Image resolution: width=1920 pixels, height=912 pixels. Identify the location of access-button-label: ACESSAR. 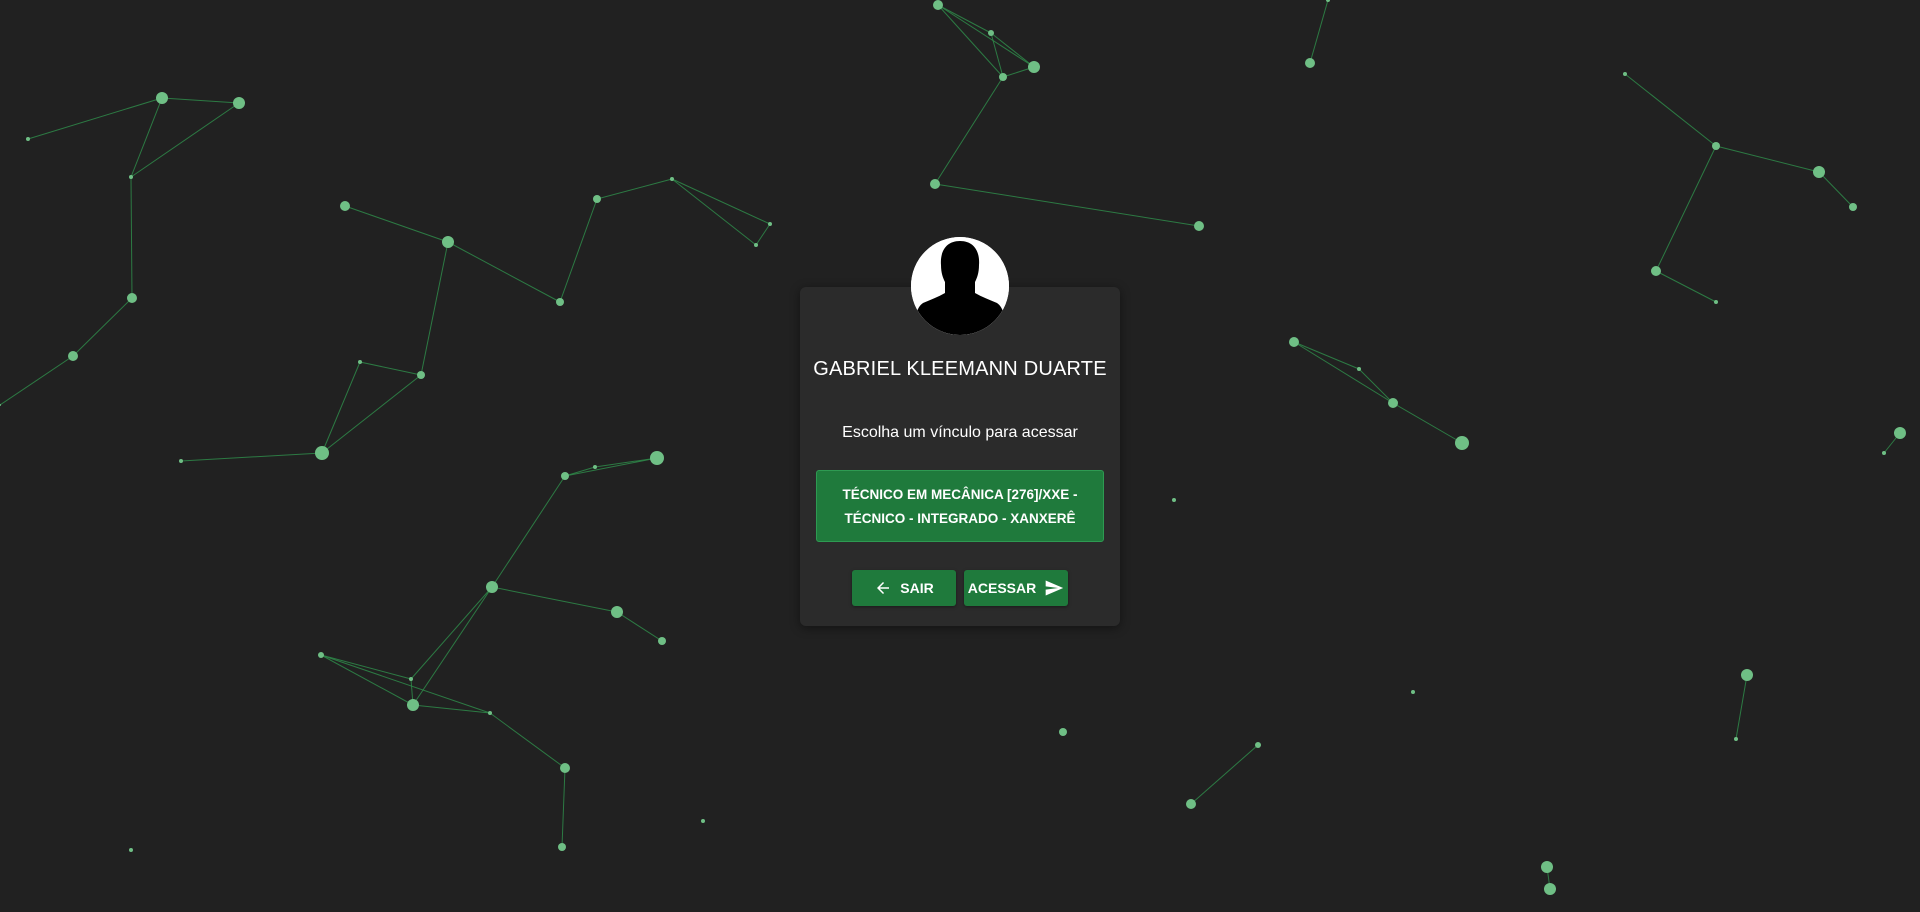
(1002, 588).